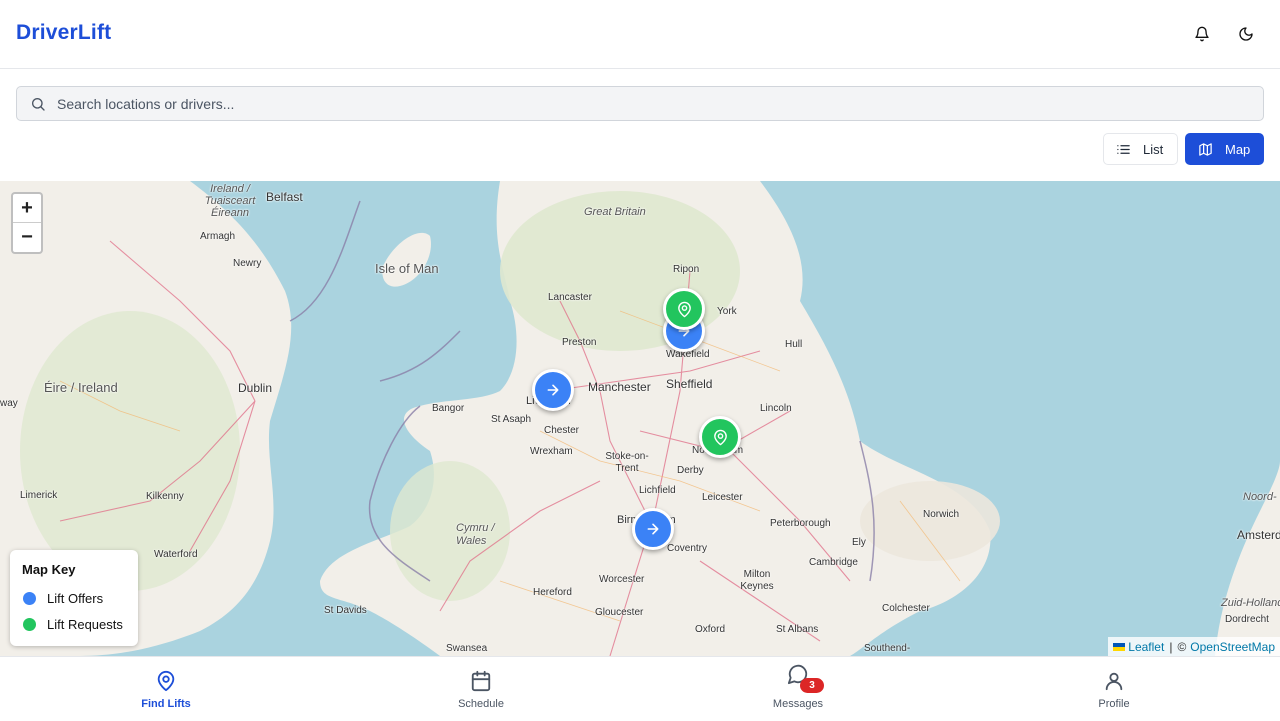 Image resolution: width=1280 pixels, height=721 pixels. Describe the element at coordinates (757, 580) in the screenshot. I see `map-label-milton-keynes: Milton Keynes` at that location.